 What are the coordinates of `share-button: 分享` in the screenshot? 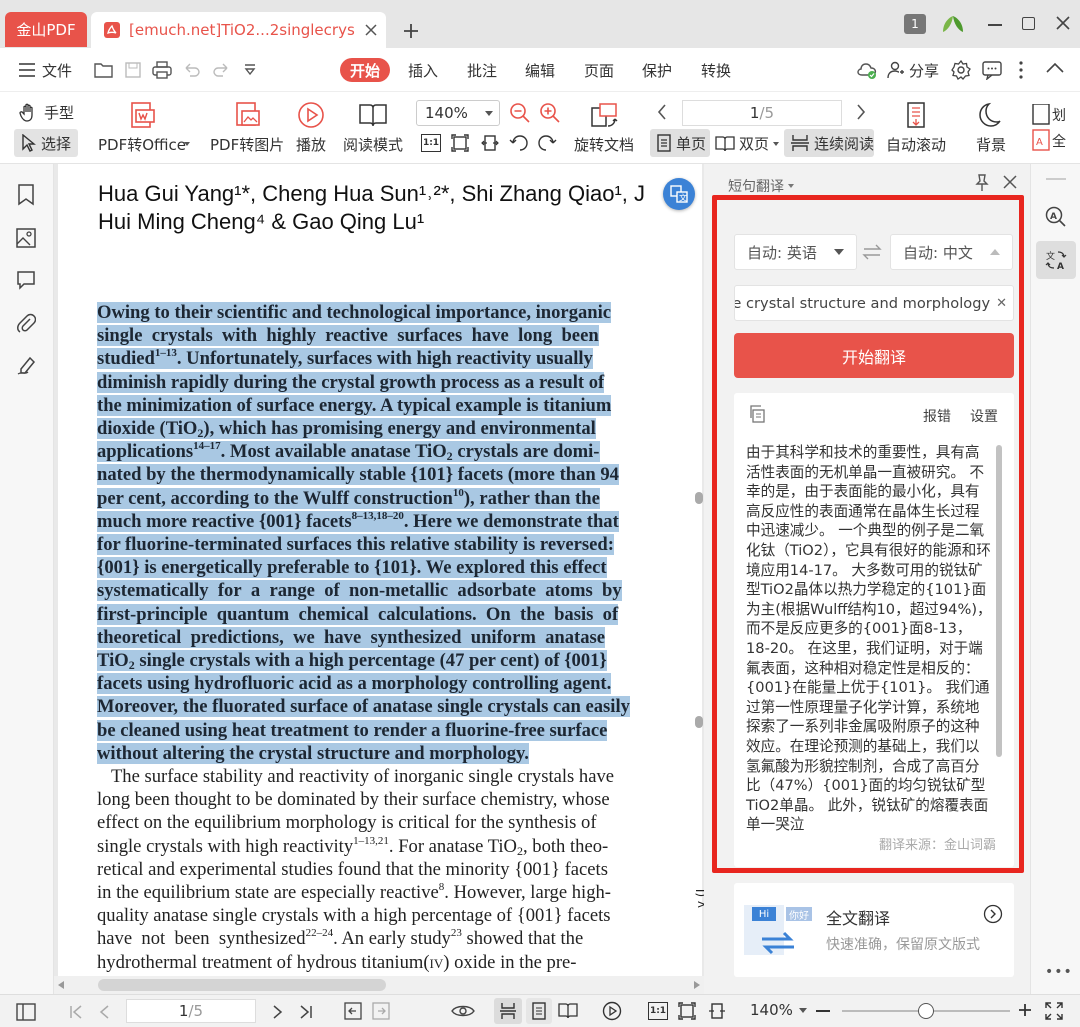 It's located at (913, 70).